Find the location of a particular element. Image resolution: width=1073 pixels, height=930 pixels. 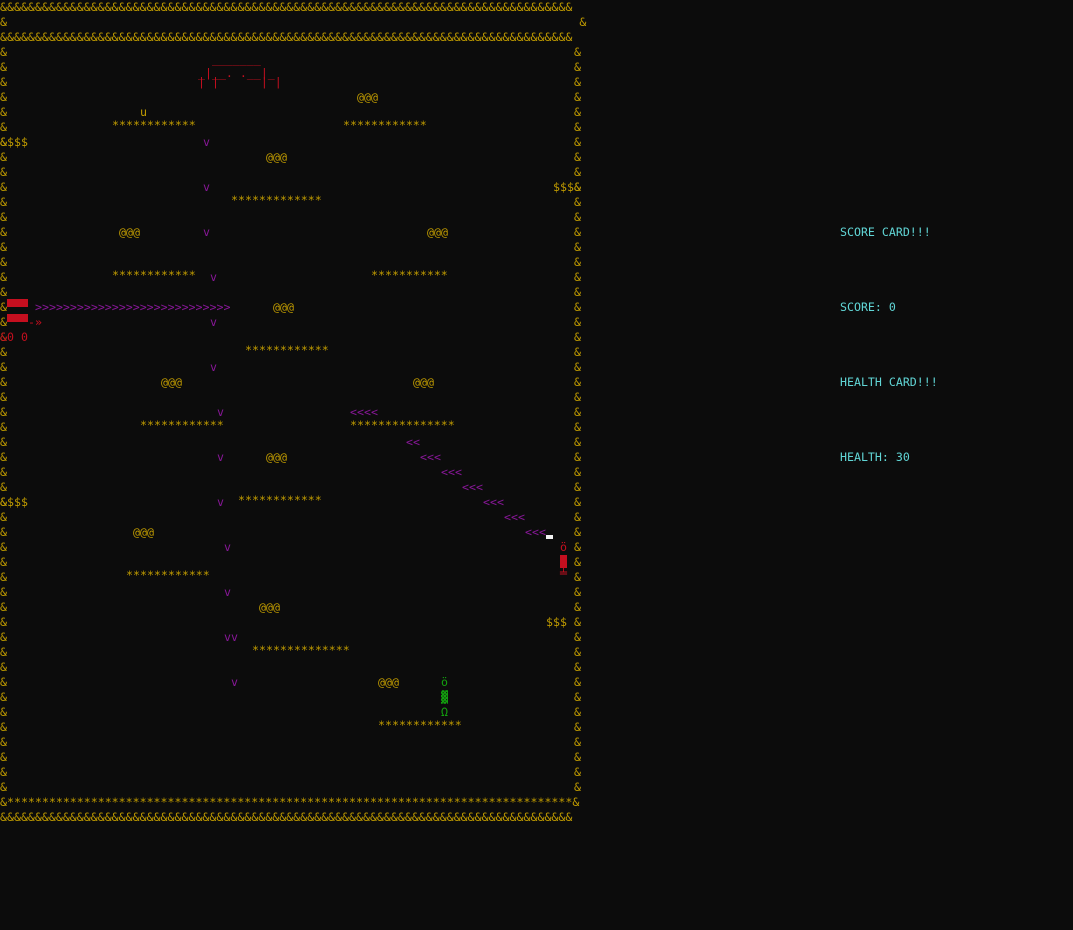

cursor is located at coordinates (549, 537).